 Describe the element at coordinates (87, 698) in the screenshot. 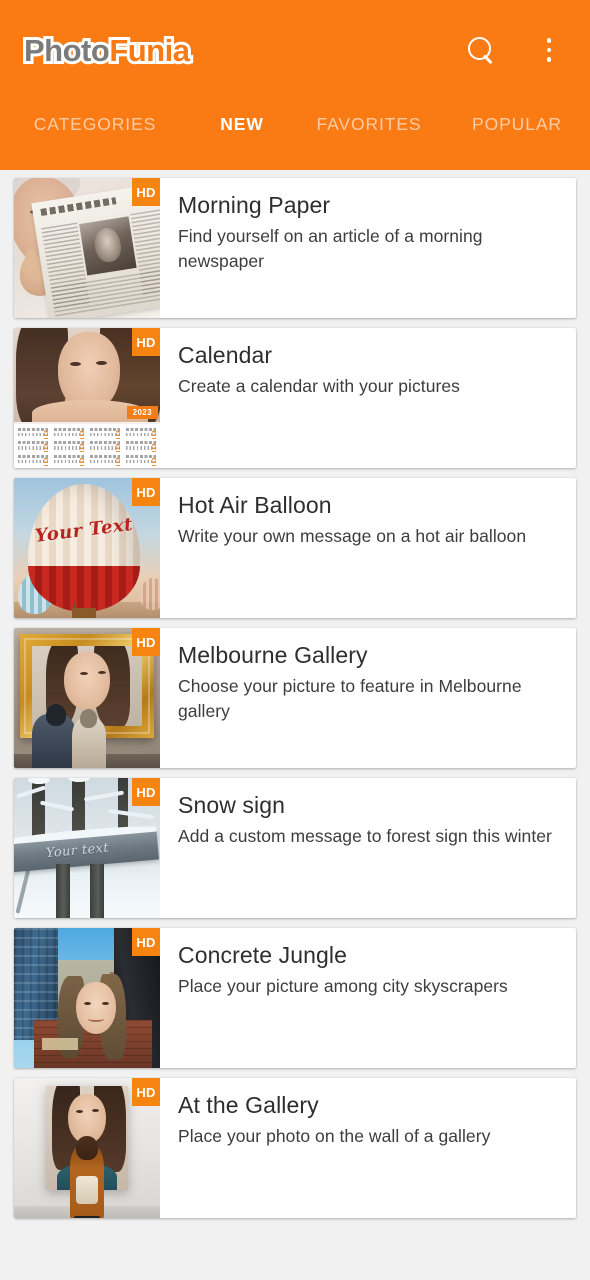

I see `effect-thumbnail-melbourne-gallery: HD` at that location.